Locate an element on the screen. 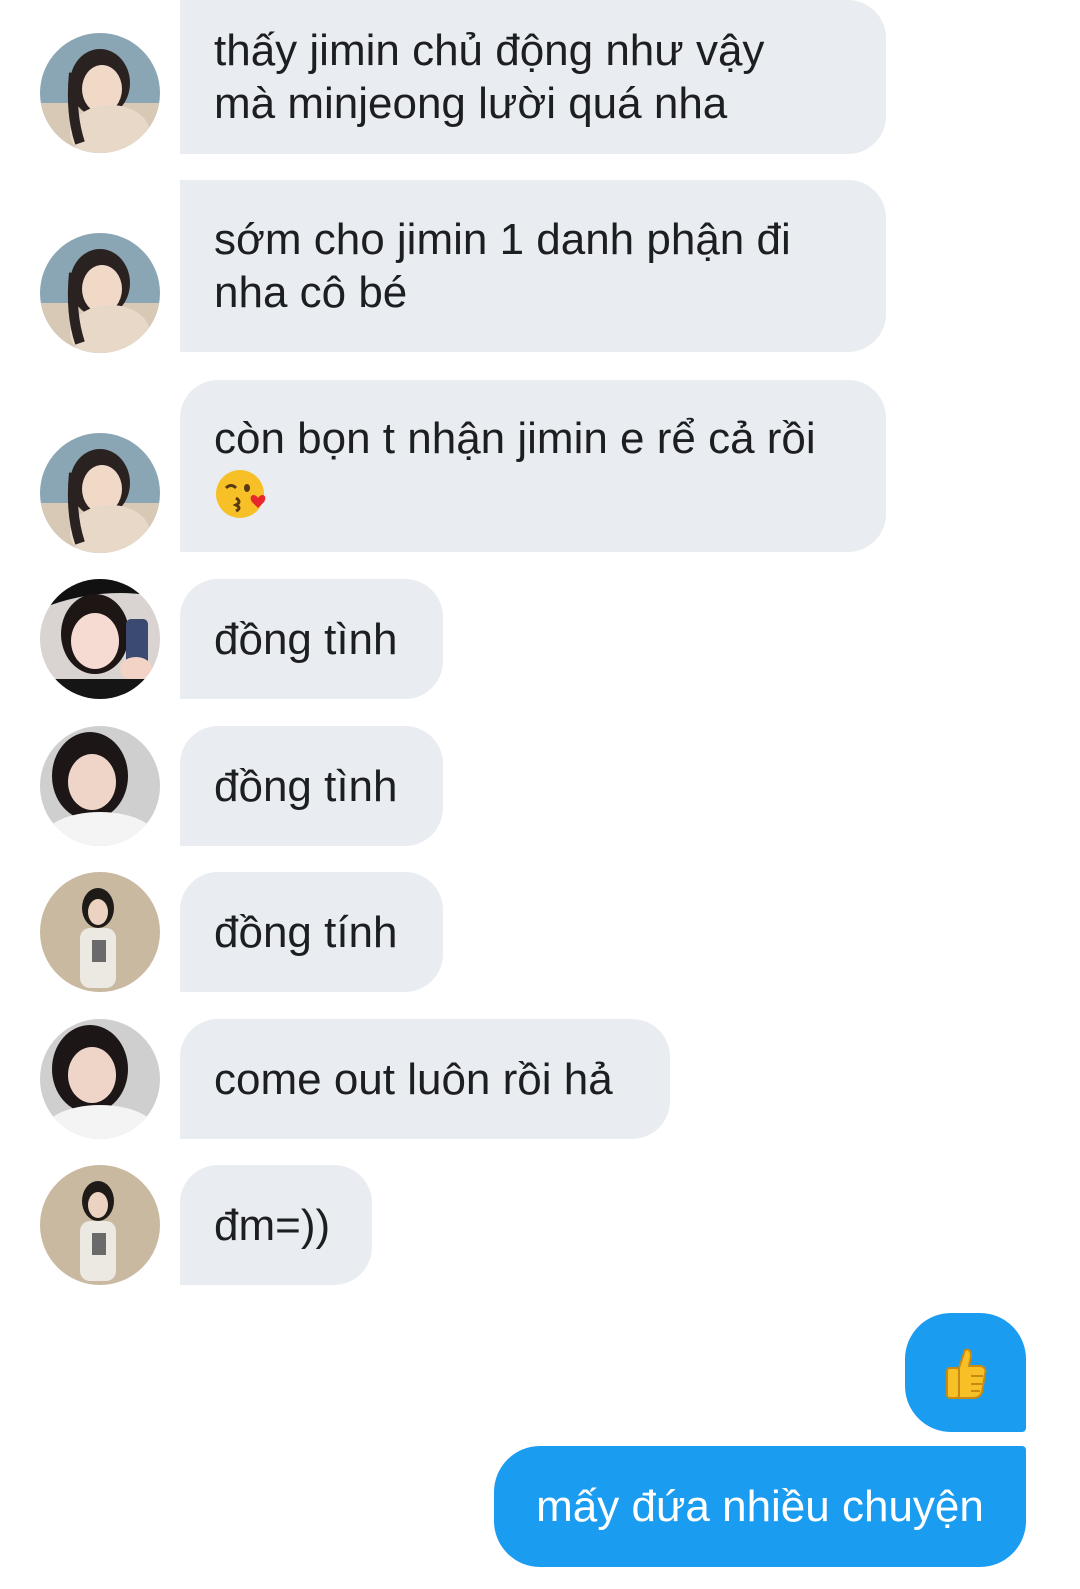 This screenshot has height=1589, width=1080. message-bubble: come out luôn rồi hả is located at coordinates (425, 1079).